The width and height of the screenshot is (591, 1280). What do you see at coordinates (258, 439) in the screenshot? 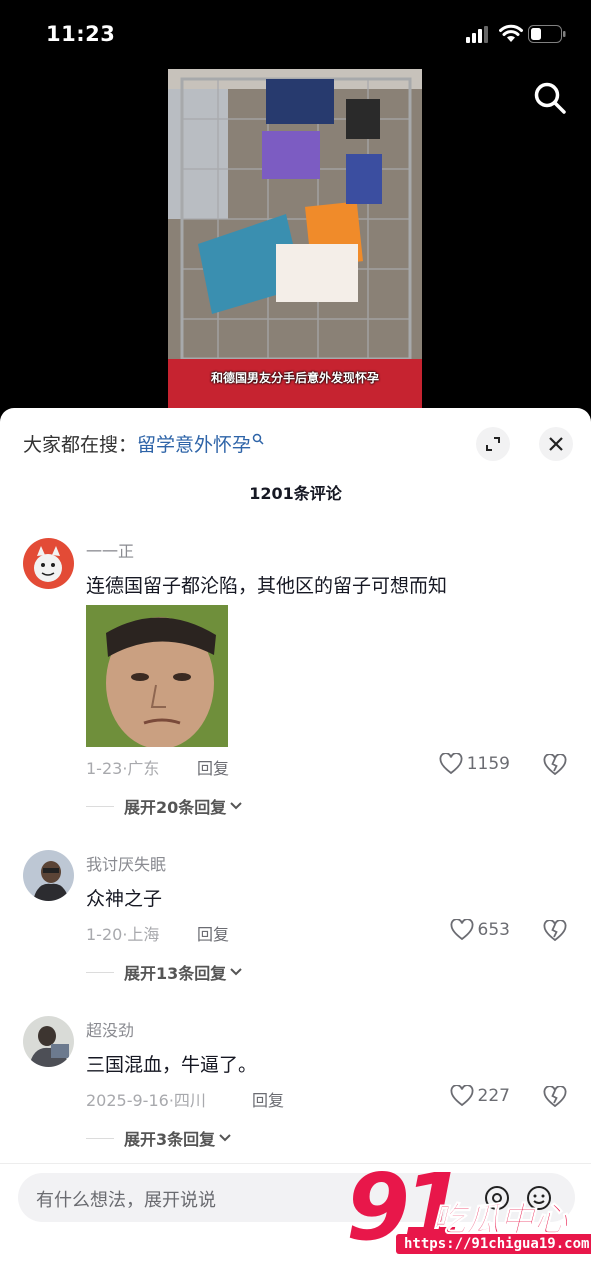
I see `search-small-icon` at bounding box center [258, 439].